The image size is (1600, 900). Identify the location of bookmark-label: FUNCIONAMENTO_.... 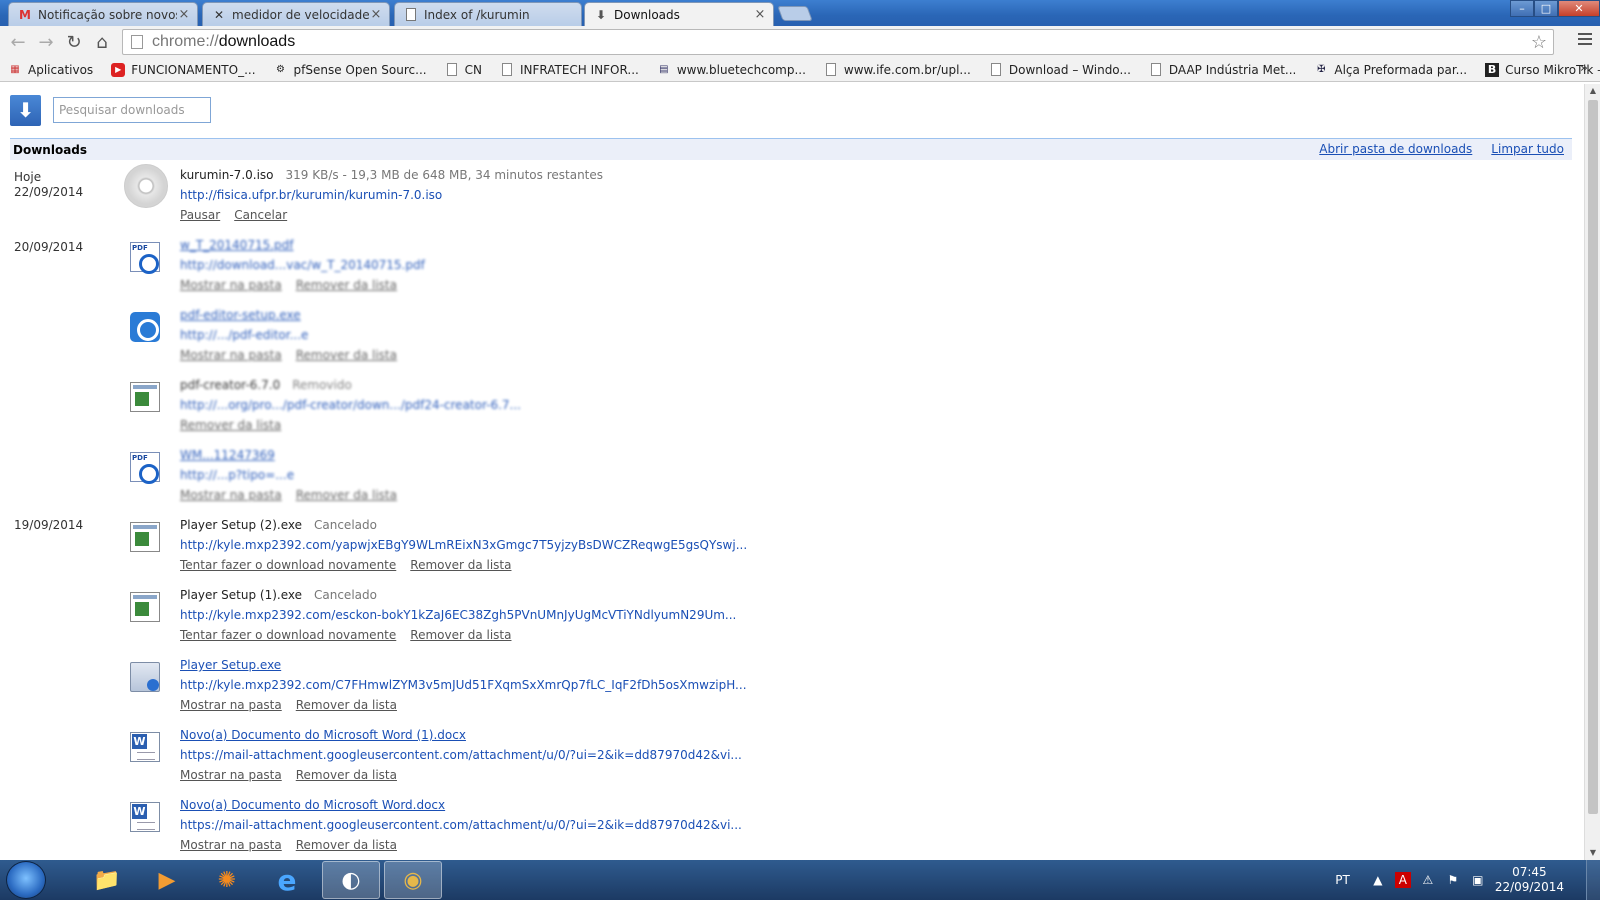
(193, 69).